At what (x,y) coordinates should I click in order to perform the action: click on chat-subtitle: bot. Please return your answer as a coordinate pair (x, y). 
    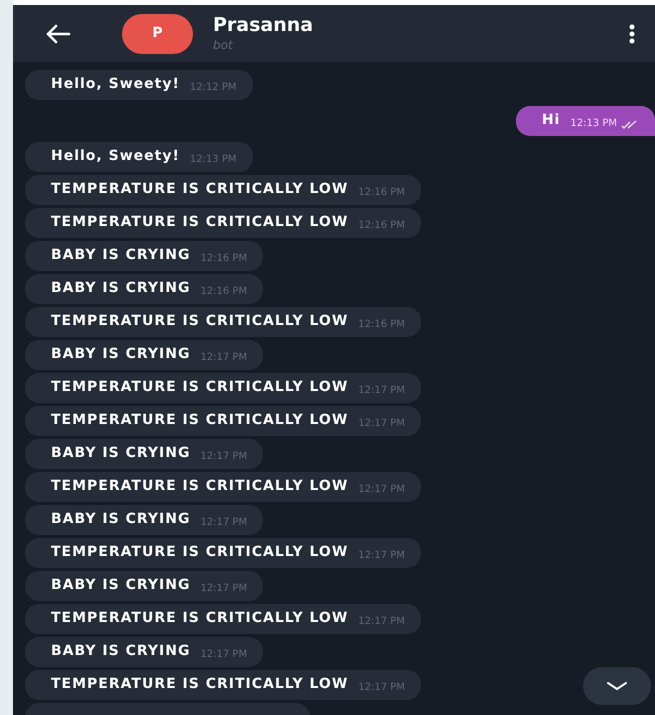
    Looking at the image, I should click on (223, 45).